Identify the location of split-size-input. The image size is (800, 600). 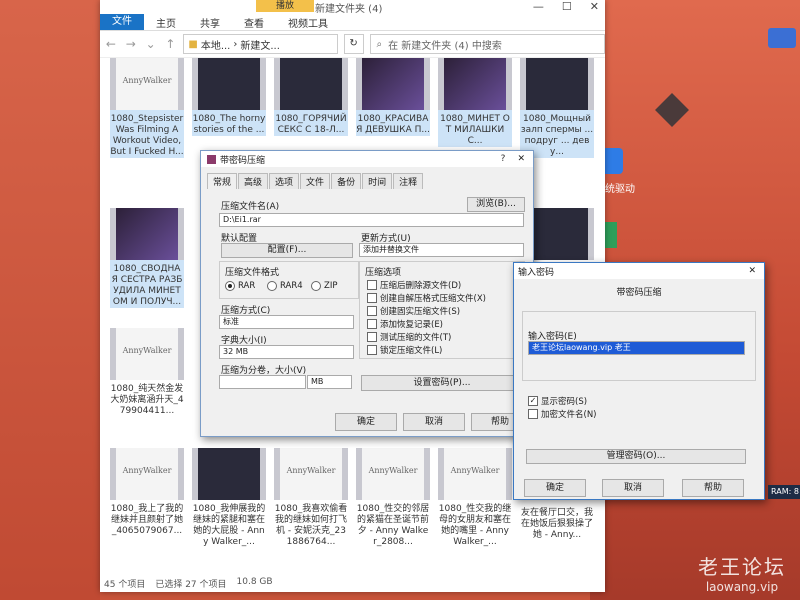
(262, 382).